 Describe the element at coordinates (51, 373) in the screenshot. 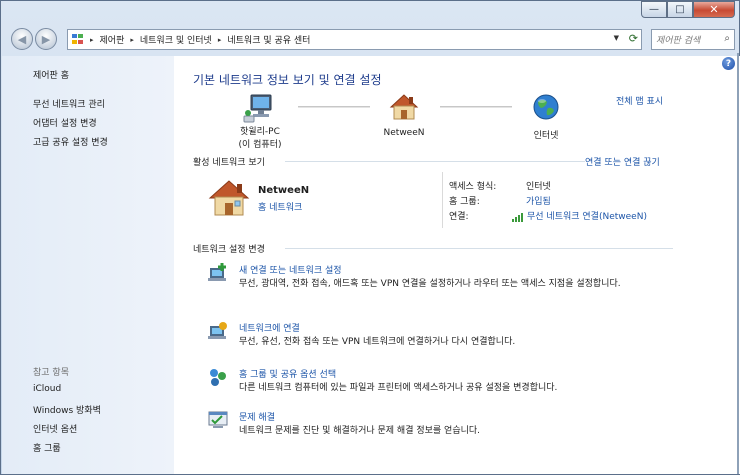

I see `see-also-heading: 참고 항목` at that location.